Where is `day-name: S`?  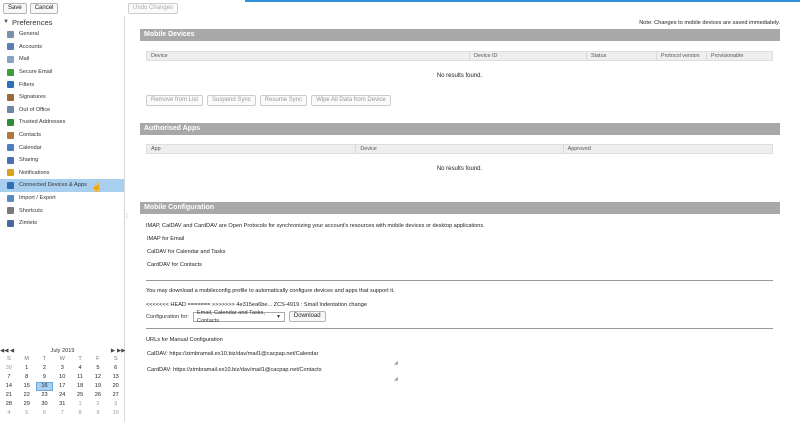
day-name: S is located at coordinates (9, 359).